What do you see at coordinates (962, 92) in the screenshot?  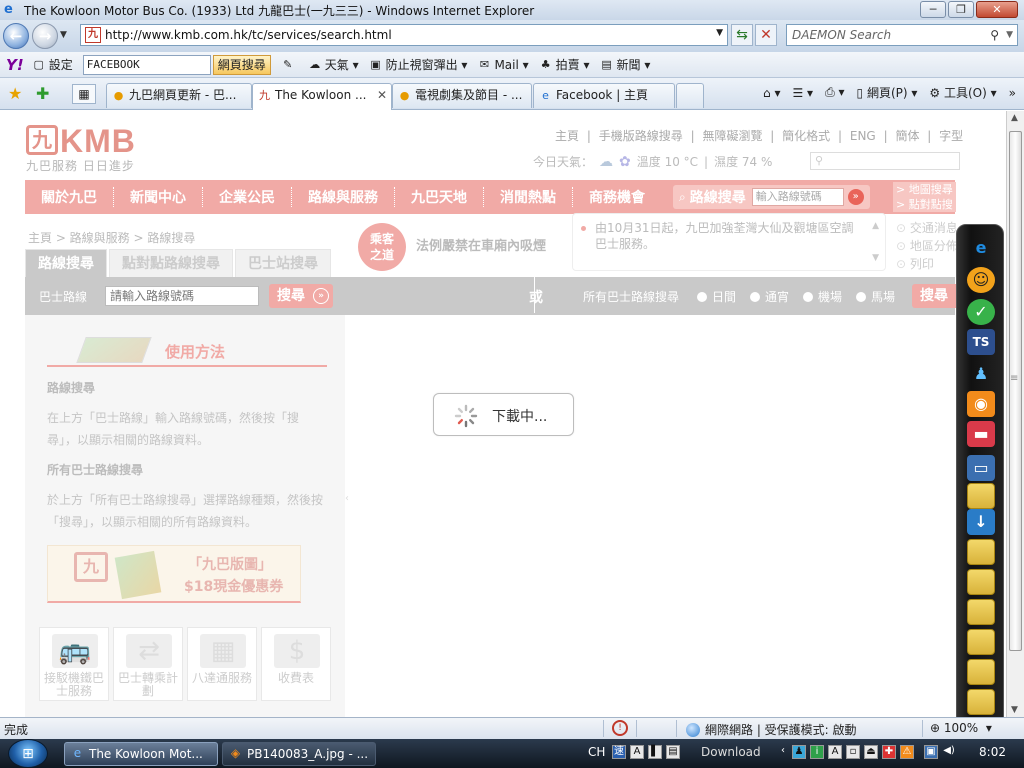 I see `tools-menu: ⚙ 工具(O) ▾` at bounding box center [962, 92].